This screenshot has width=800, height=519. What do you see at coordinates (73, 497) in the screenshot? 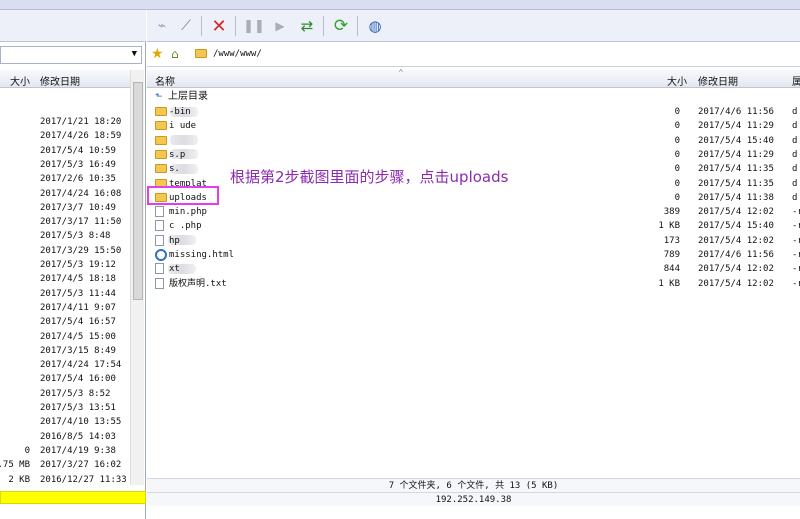
I see `progress-bar` at bounding box center [73, 497].